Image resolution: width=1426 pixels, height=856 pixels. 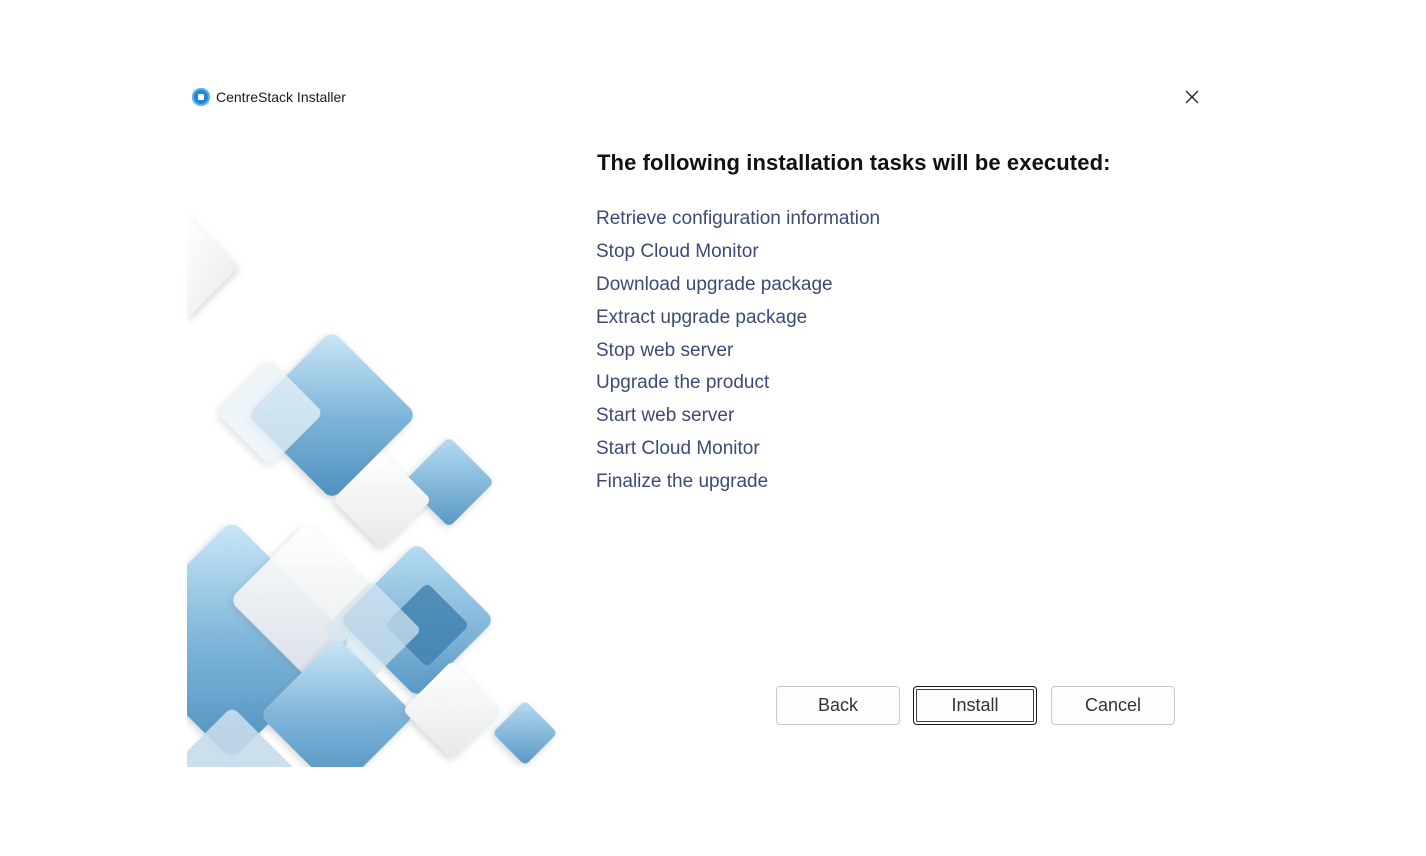 What do you see at coordinates (665, 350) in the screenshot?
I see `task-item: Stop web server` at bounding box center [665, 350].